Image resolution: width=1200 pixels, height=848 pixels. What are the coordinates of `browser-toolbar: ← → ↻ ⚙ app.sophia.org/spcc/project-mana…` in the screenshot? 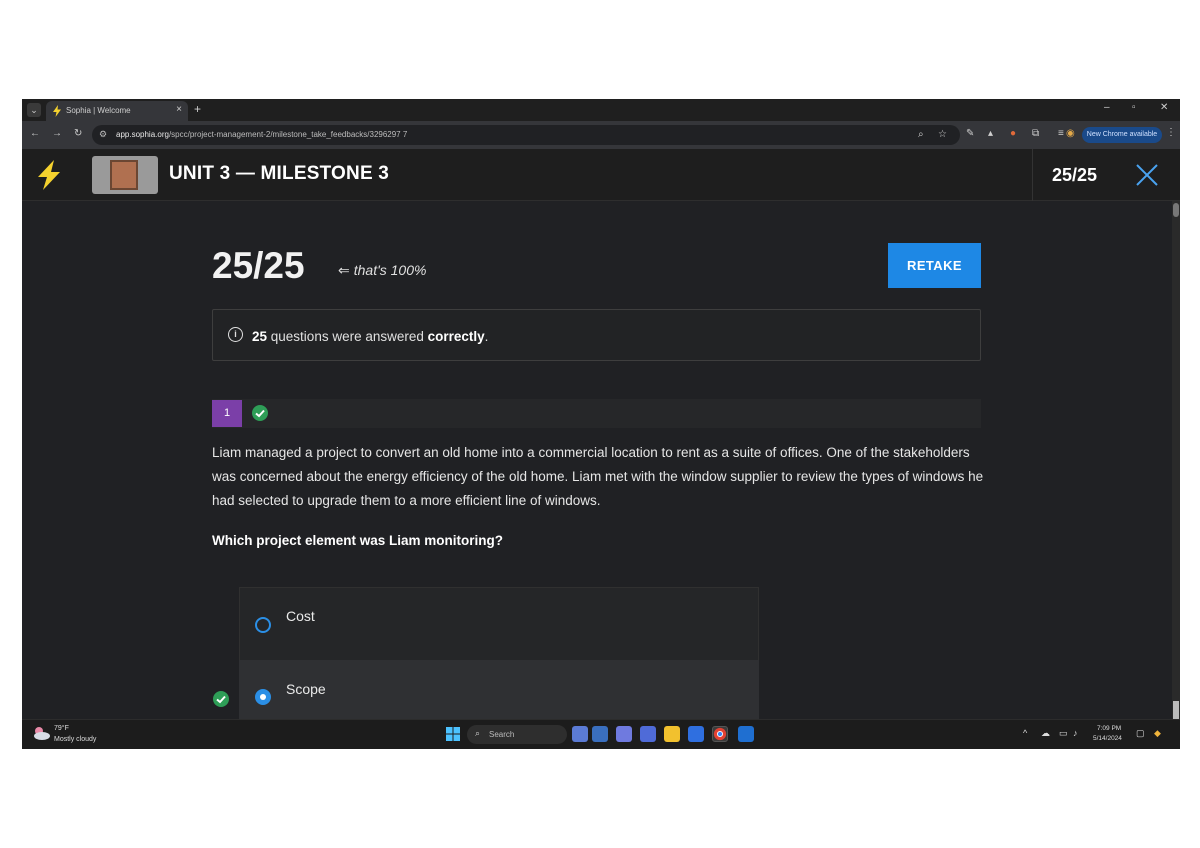 It's located at (601, 135).